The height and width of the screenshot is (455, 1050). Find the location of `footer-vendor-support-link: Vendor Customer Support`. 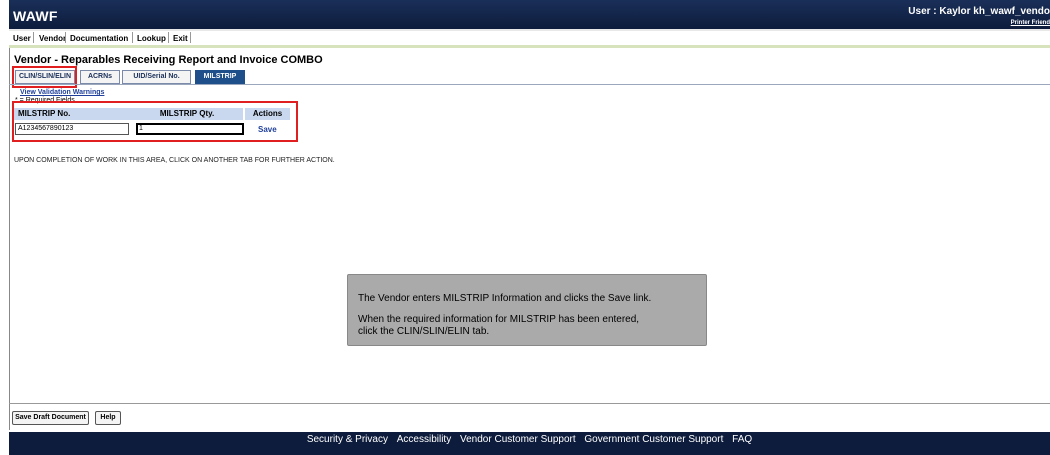

footer-vendor-support-link: Vendor Customer Support is located at coordinates (518, 439).